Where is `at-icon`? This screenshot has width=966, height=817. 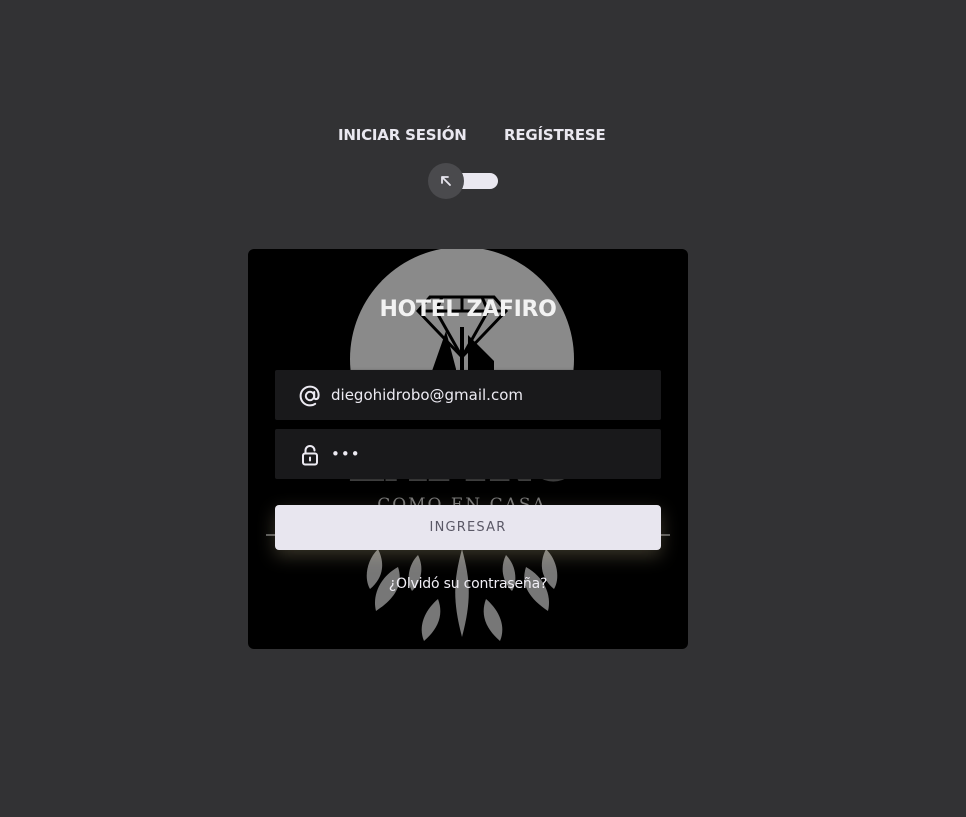 at-icon is located at coordinates (310, 396).